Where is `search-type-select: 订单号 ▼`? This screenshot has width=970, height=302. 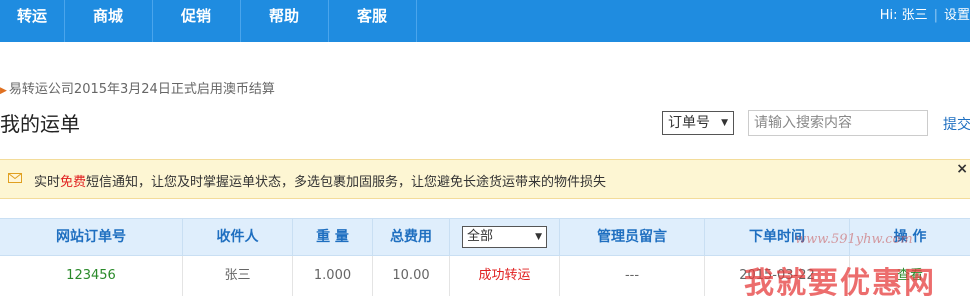
search-type-select: 订单号 ▼ is located at coordinates (698, 123).